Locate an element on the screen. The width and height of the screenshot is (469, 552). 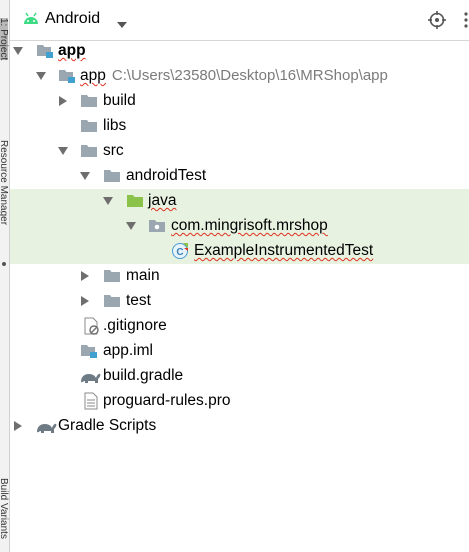
tree-label: app.iml is located at coordinates (128, 350).